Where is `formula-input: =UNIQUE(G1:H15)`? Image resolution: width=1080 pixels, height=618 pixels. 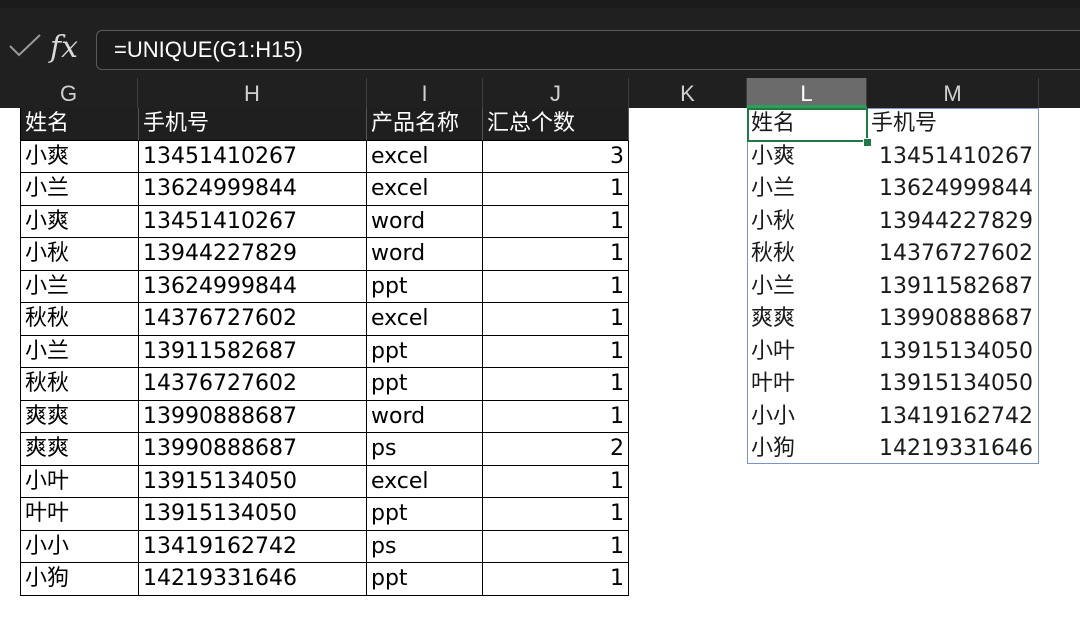
formula-input: =UNIQUE(G1:H15) is located at coordinates (588, 50).